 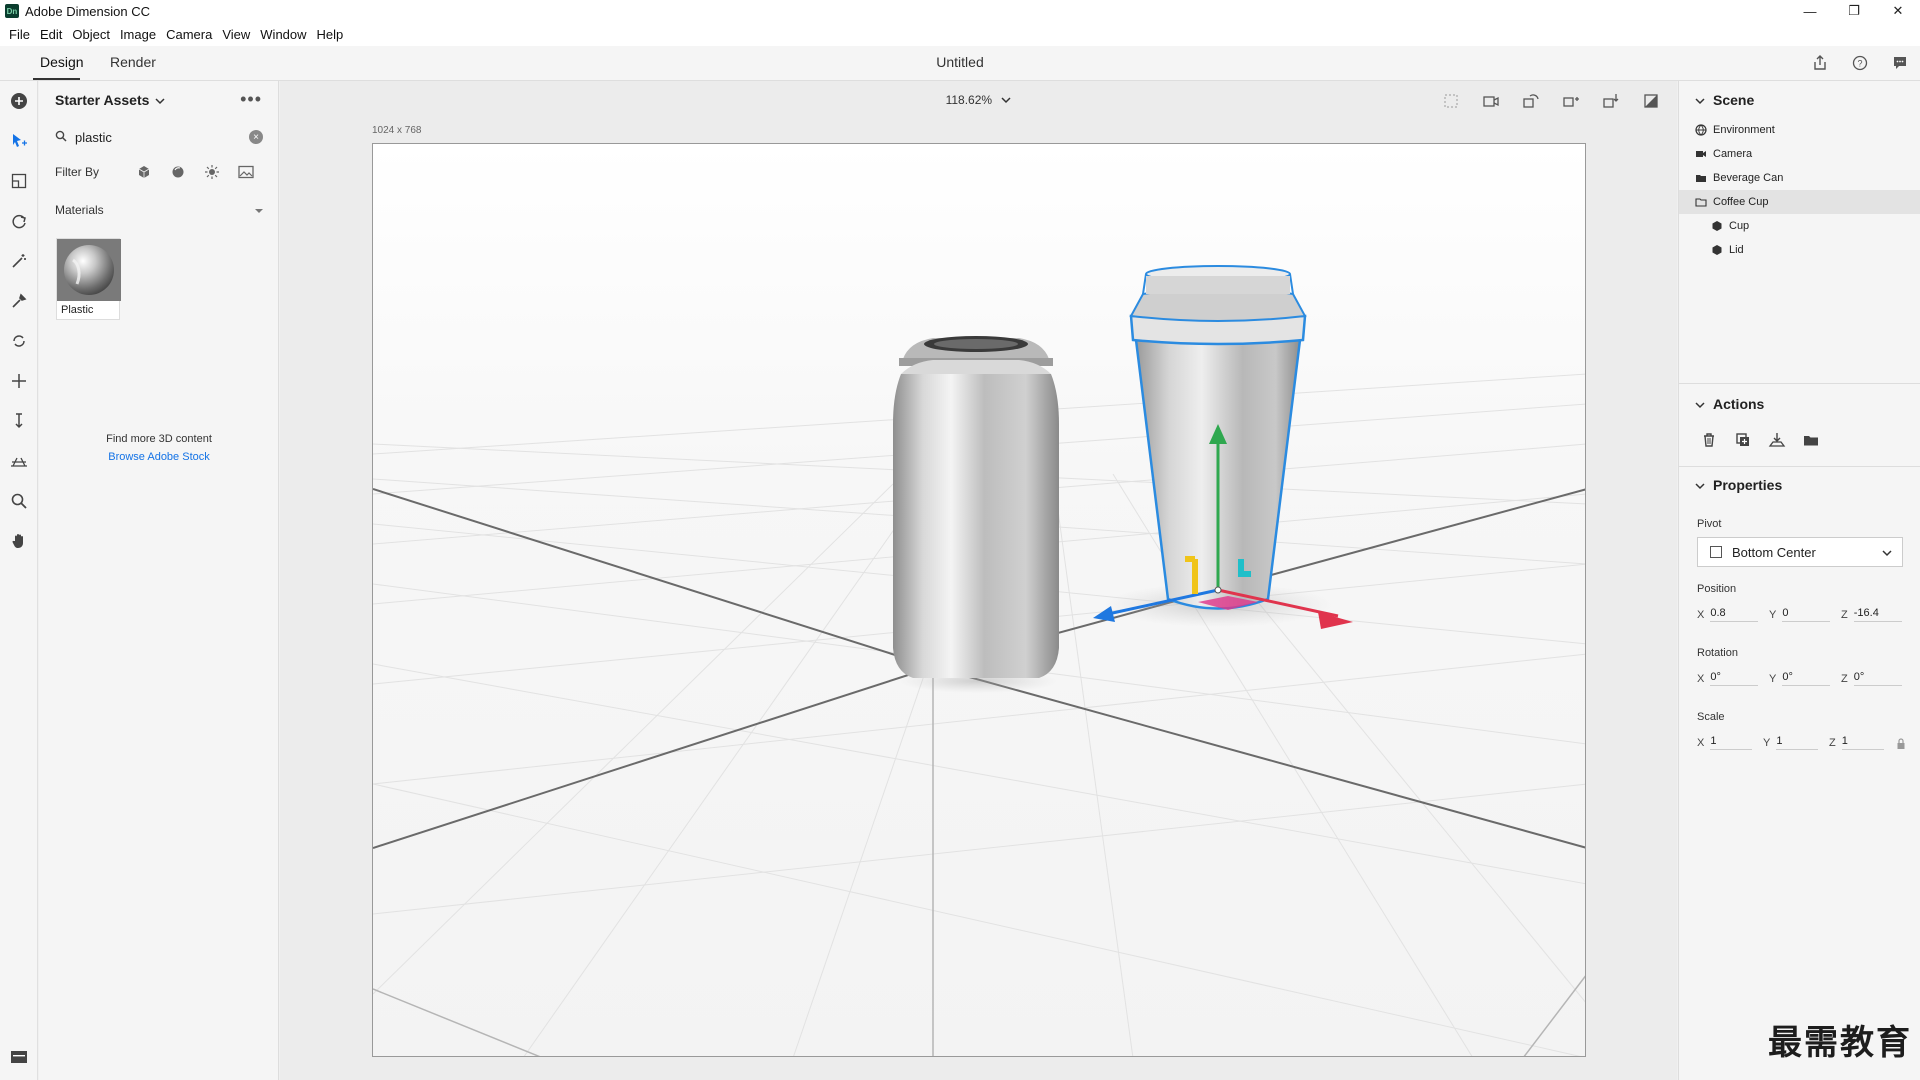 What do you see at coordinates (259, 210) in the screenshot?
I see `caret-down-icon` at bounding box center [259, 210].